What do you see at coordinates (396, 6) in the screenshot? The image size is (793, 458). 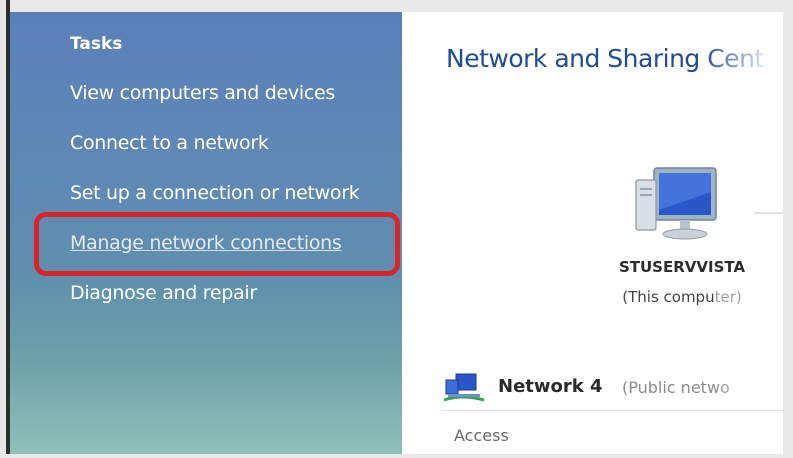 I see `window-top-border` at bounding box center [396, 6].